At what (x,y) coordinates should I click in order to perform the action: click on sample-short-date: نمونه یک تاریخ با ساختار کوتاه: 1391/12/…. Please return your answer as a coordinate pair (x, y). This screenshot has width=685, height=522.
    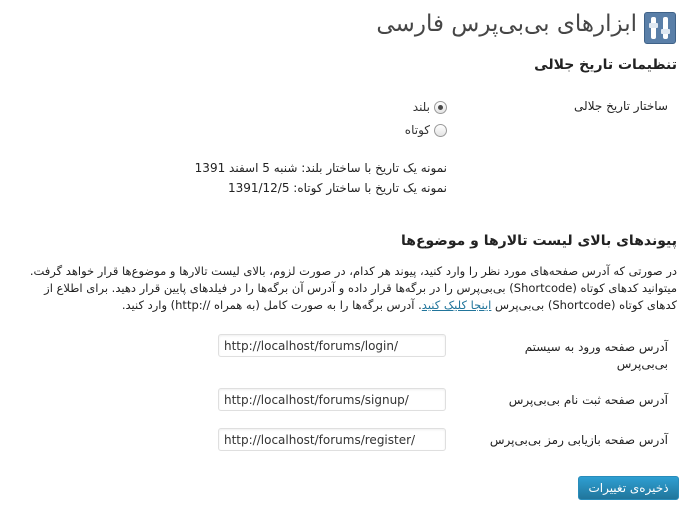
    Looking at the image, I should click on (337, 188).